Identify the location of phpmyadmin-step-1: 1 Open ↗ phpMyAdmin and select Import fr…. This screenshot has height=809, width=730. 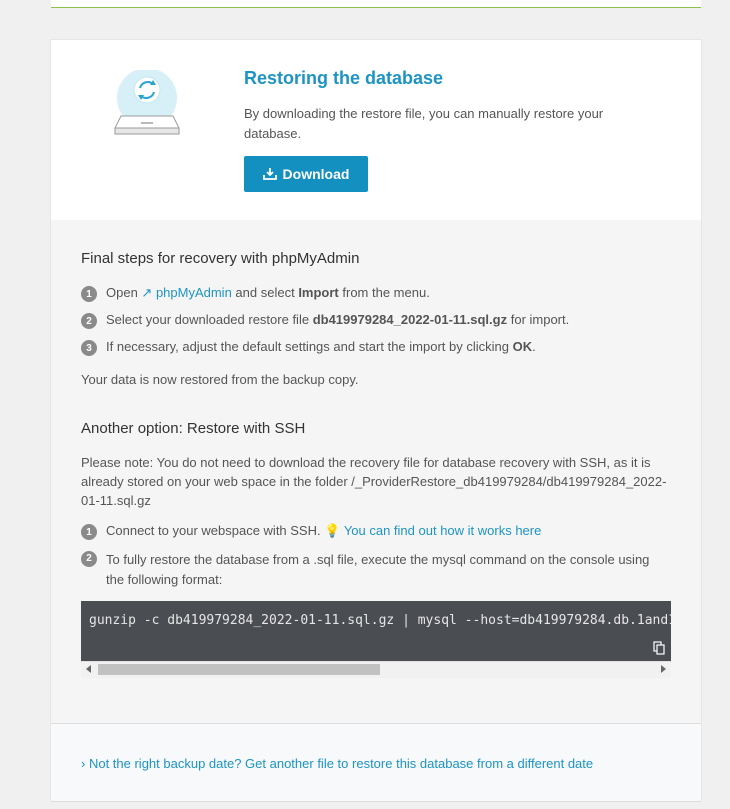
(255, 293).